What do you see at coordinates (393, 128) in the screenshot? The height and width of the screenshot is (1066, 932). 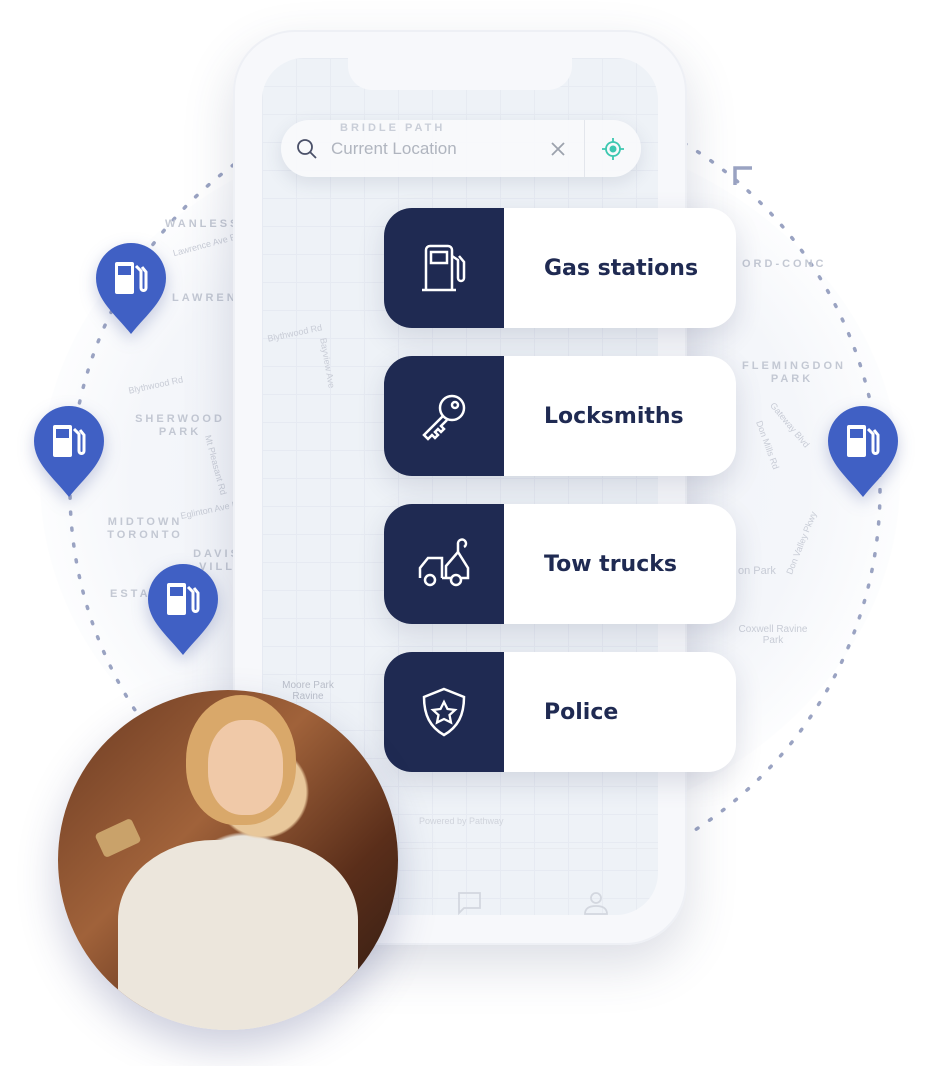 I see `map-label: BRIDLE PATH` at bounding box center [393, 128].